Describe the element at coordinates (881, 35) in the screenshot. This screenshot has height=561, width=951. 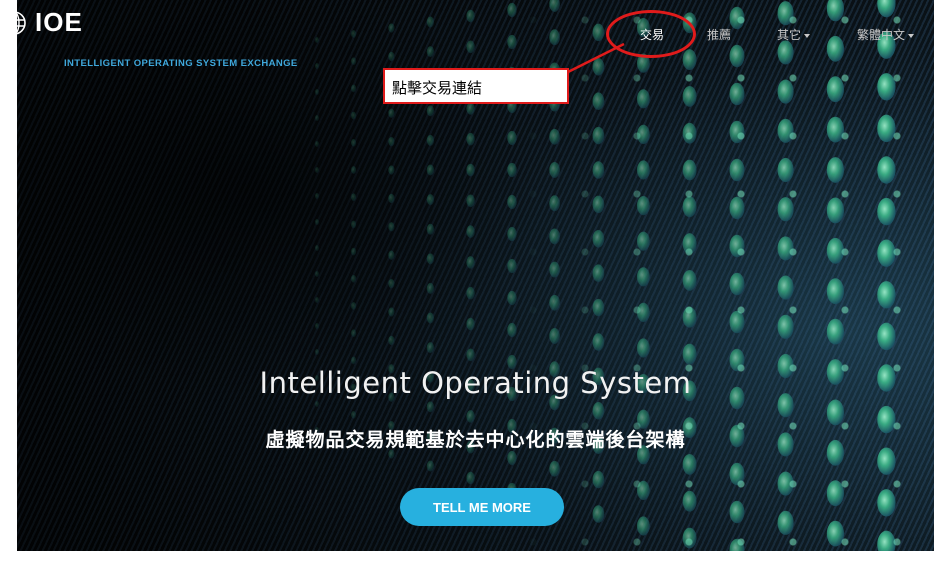
I see `nav-language-label: 繁體中文` at that location.